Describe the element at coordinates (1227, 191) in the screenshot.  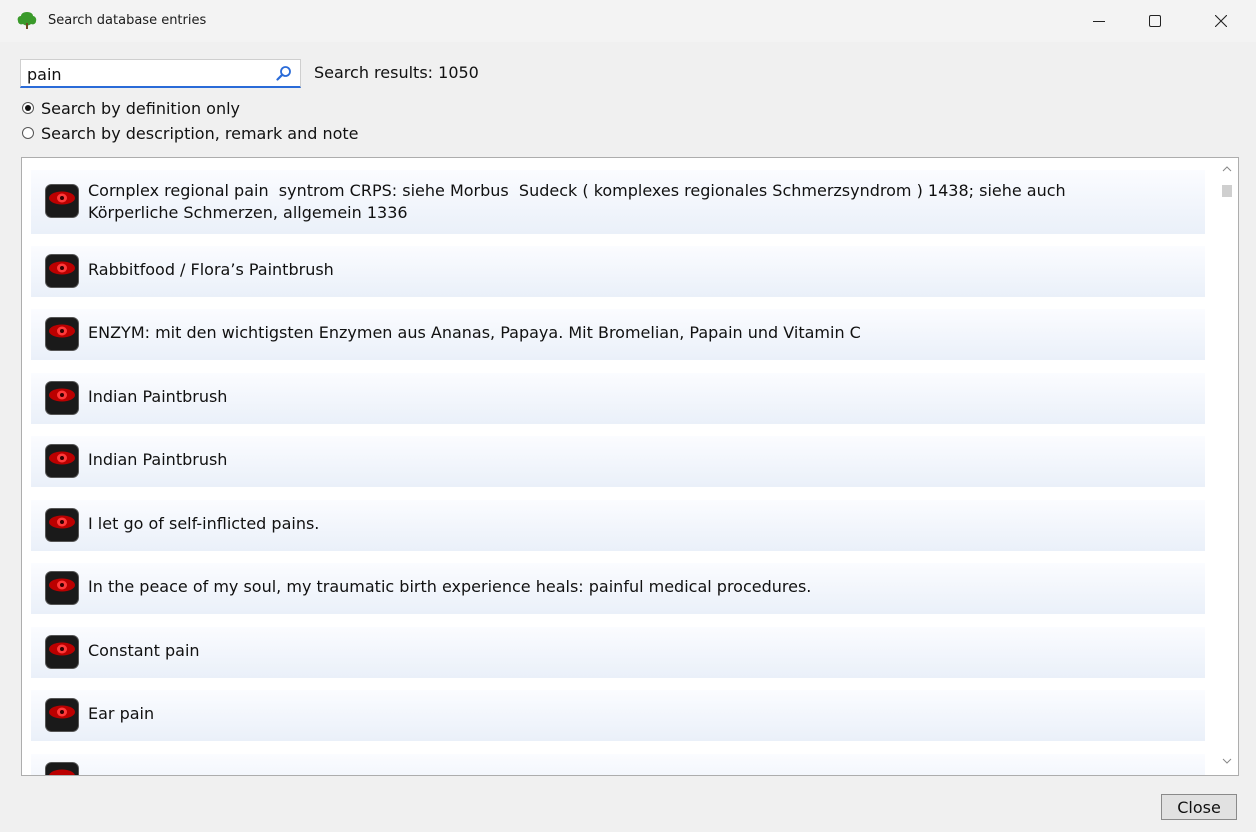
I see `scrollbar-thumb` at that location.